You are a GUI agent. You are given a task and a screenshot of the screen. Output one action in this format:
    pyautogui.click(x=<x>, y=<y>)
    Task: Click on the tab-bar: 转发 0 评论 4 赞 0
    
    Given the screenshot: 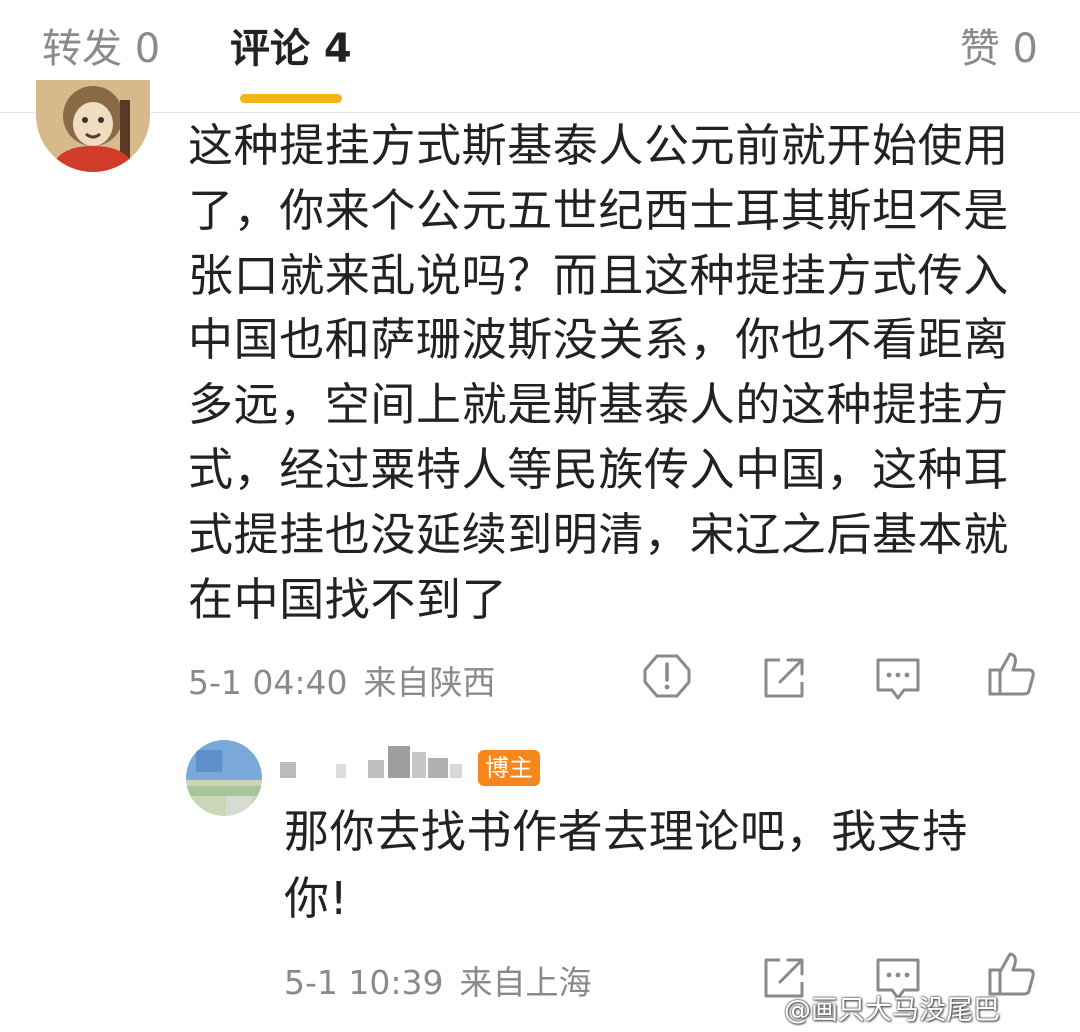 What is the action you would take?
    pyautogui.click(x=540, y=56)
    